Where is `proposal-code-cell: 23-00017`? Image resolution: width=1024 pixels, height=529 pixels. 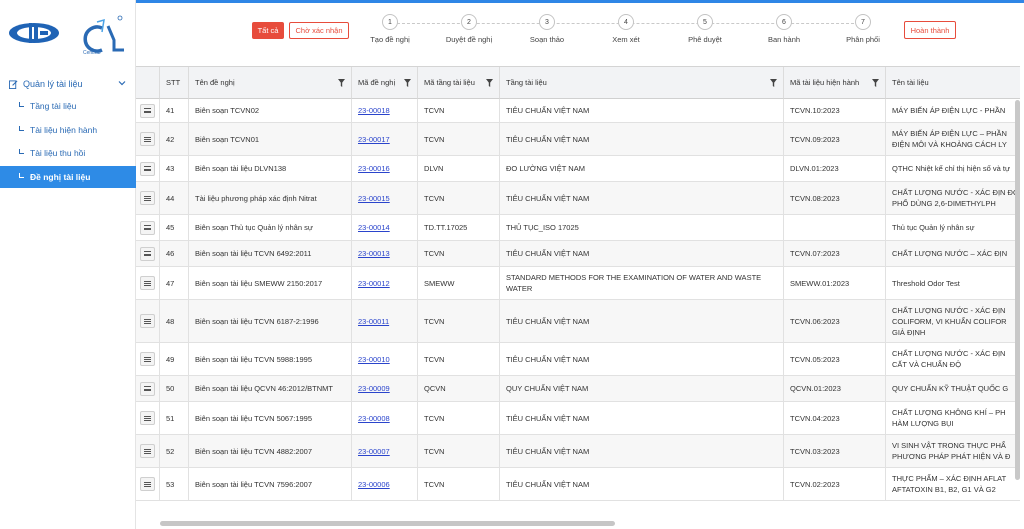
proposal-code-cell: 23-00017 is located at coordinates (385, 139).